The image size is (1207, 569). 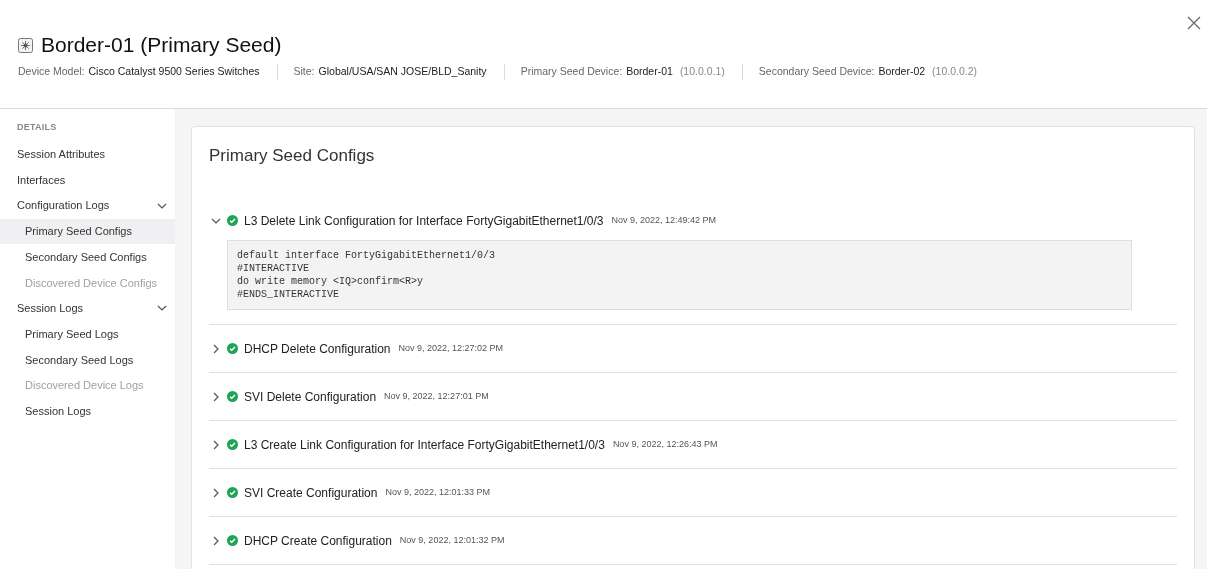 I want to click on meta-value: Cisco Catalyst 9500 Series Switches, so click(x=174, y=71).